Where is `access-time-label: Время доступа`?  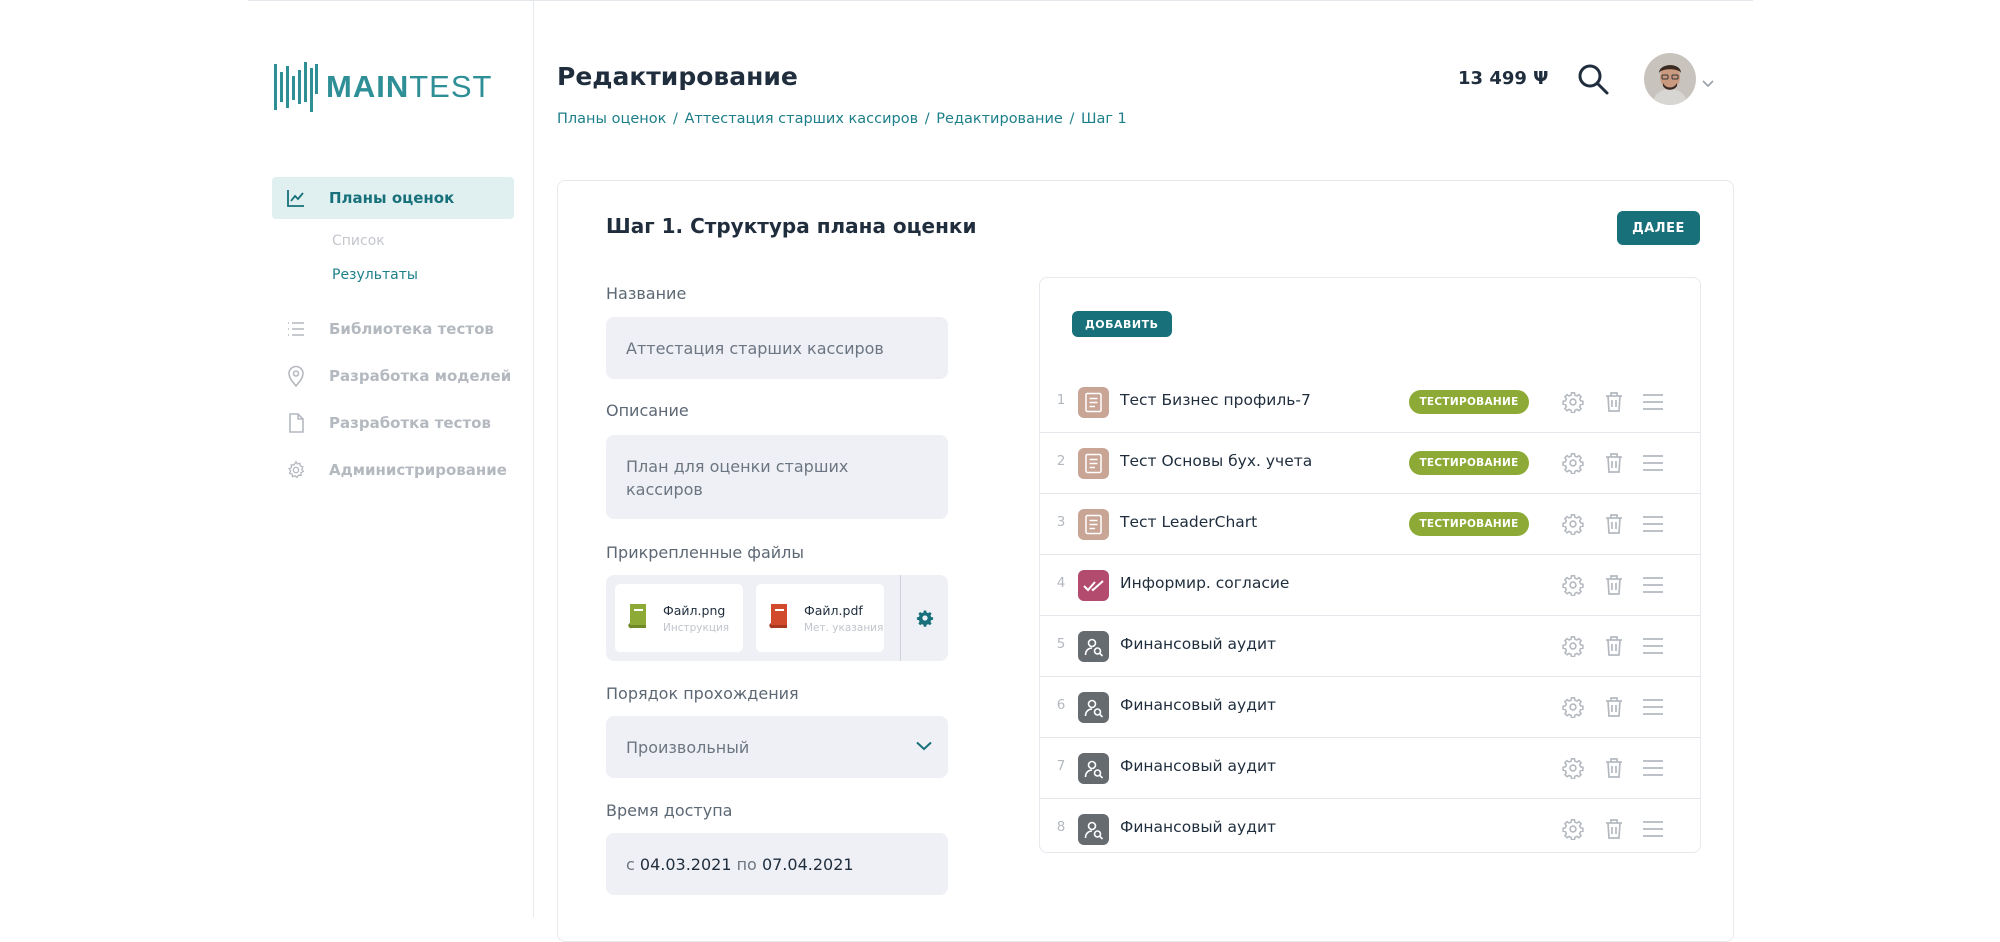 access-time-label: Время доступа is located at coordinates (669, 810).